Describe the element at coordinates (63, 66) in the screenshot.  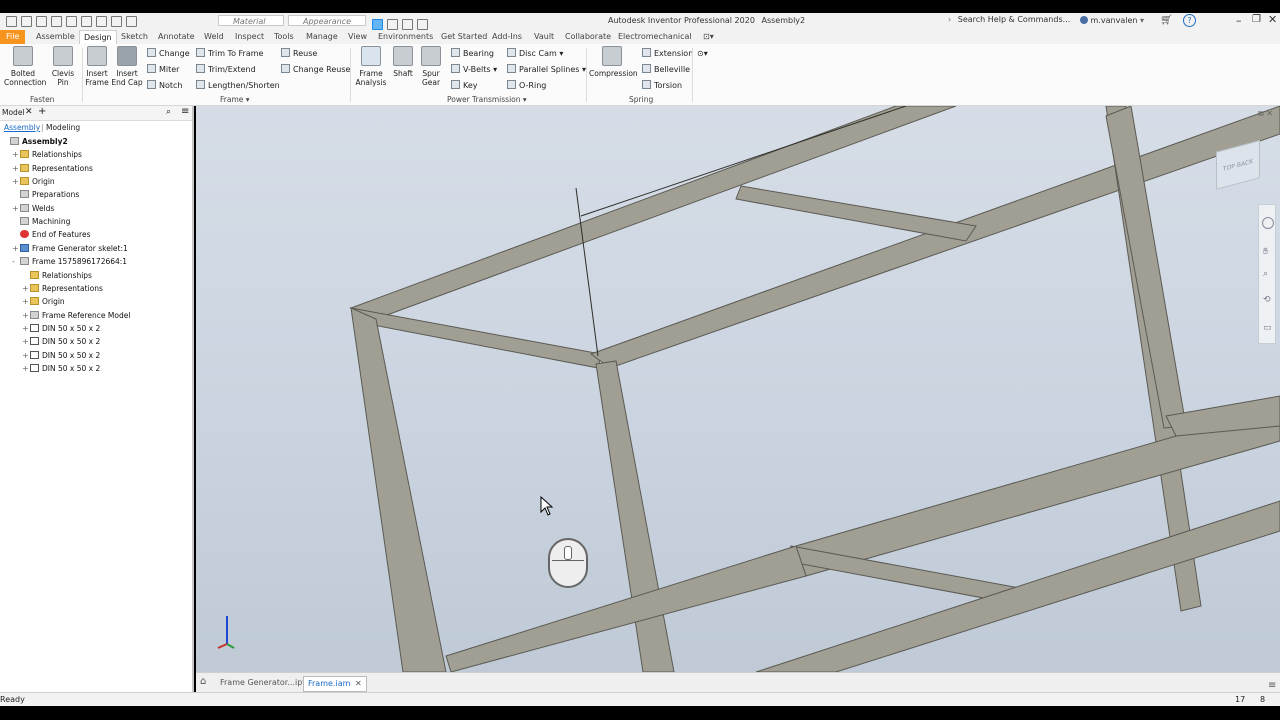
I see `clevis-pin-button: Clevis Pin` at that location.